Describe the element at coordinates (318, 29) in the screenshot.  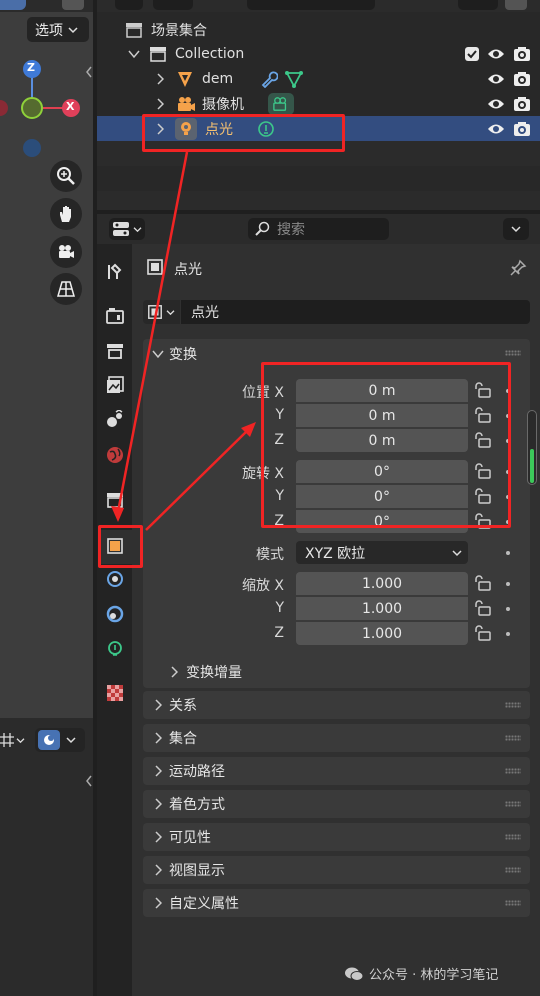
I see `scene-collection-row: 场景集合` at that location.